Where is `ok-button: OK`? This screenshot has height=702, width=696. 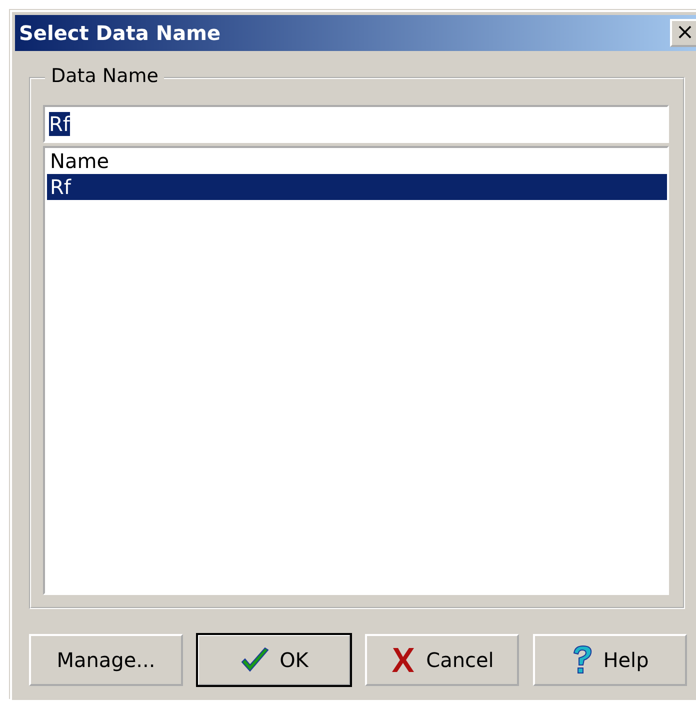
ok-button: OK is located at coordinates (274, 660).